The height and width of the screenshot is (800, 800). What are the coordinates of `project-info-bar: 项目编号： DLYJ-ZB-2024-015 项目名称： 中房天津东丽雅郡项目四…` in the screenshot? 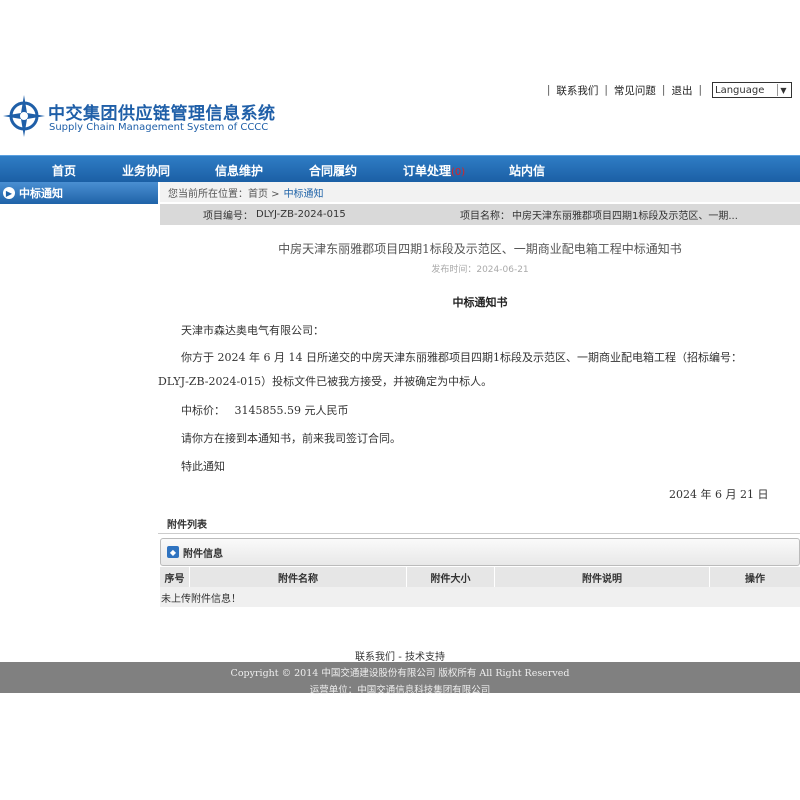 It's located at (480, 214).